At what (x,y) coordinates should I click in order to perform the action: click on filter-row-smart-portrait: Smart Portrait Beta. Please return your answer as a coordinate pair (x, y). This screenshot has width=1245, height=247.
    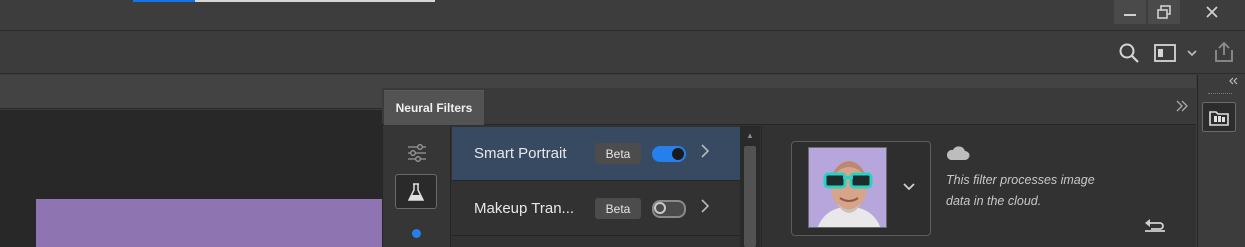
    Looking at the image, I should click on (596, 154).